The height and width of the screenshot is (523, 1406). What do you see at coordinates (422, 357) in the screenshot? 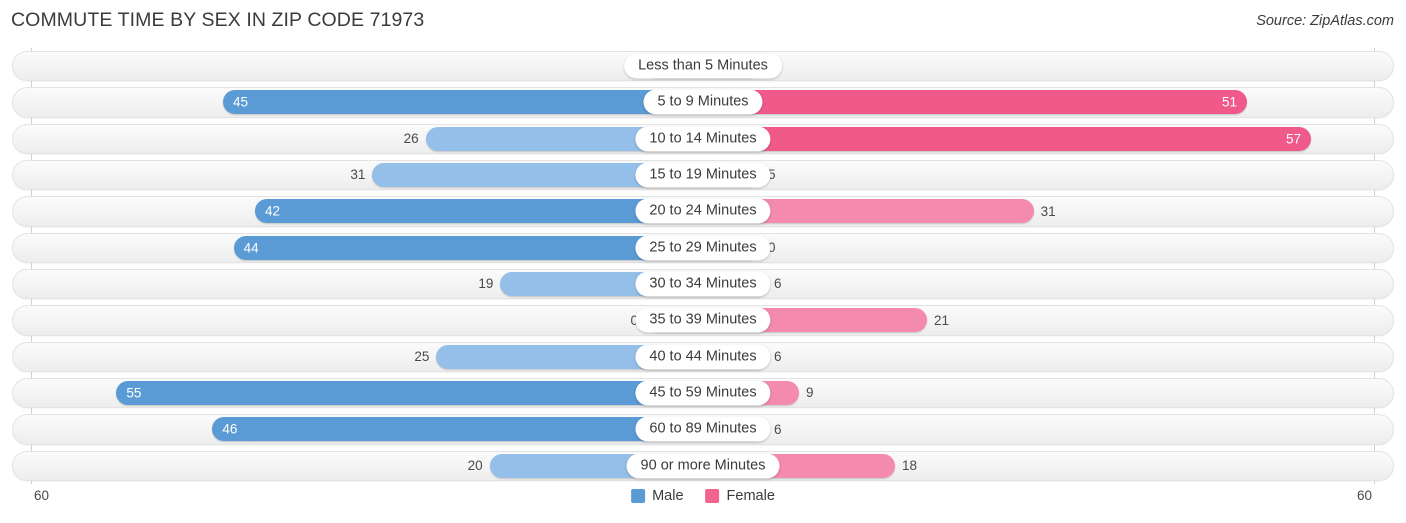
I see `male-value-label: 25` at bounding box center [422, 357].